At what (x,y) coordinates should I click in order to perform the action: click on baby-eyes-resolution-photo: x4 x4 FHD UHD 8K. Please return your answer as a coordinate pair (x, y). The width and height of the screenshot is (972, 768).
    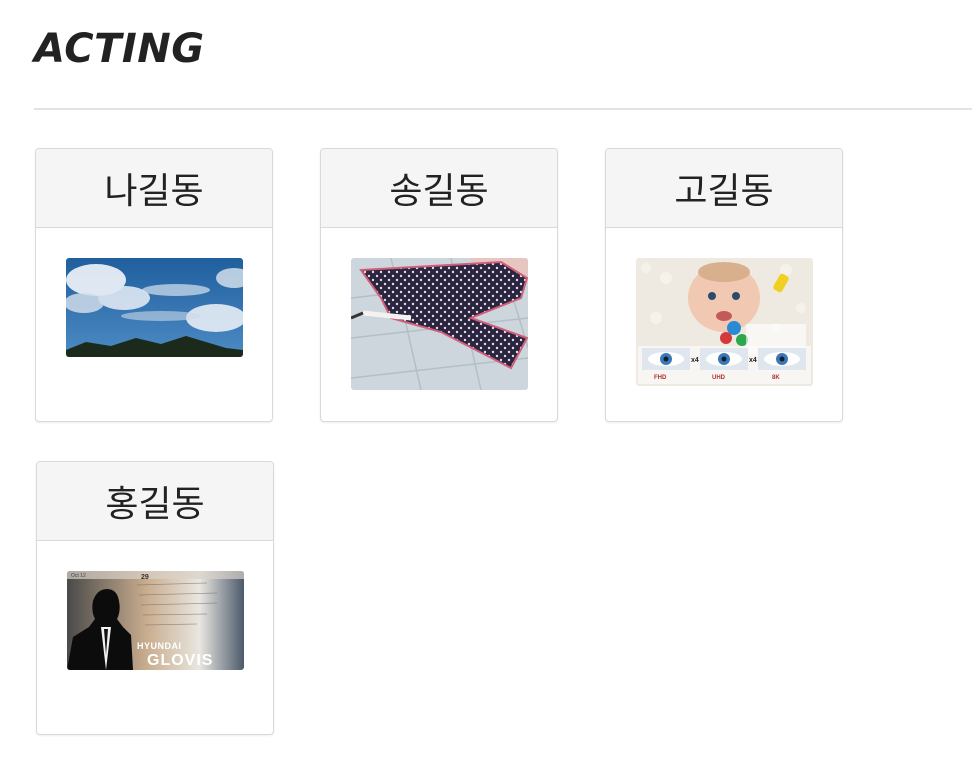
    Looking at the image, I should click on (724, 322).